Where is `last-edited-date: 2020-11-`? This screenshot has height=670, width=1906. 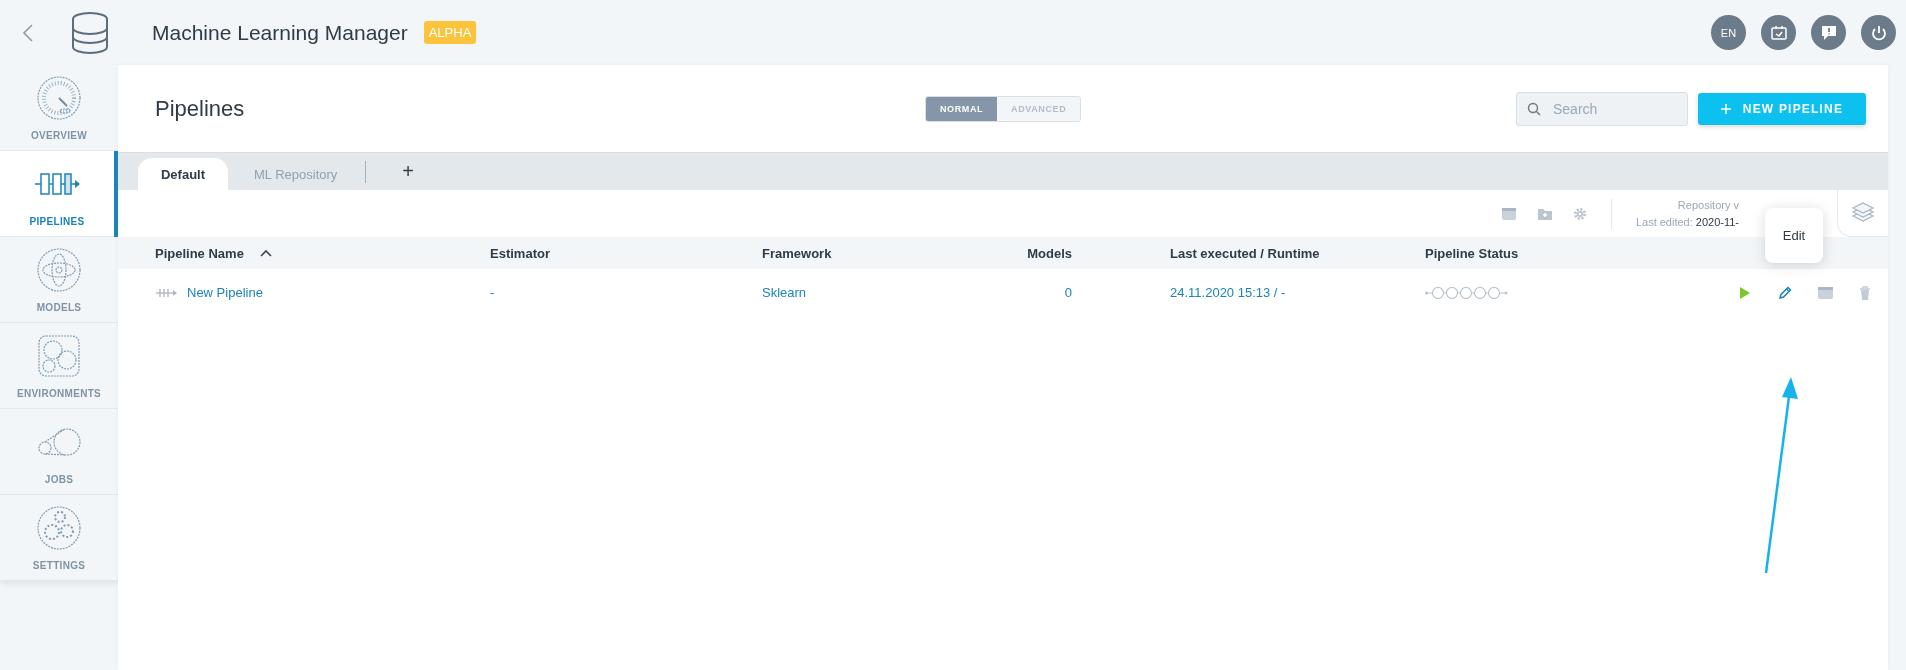
last-edited-date: 2020-11- is located at coordinates (1717, 222).